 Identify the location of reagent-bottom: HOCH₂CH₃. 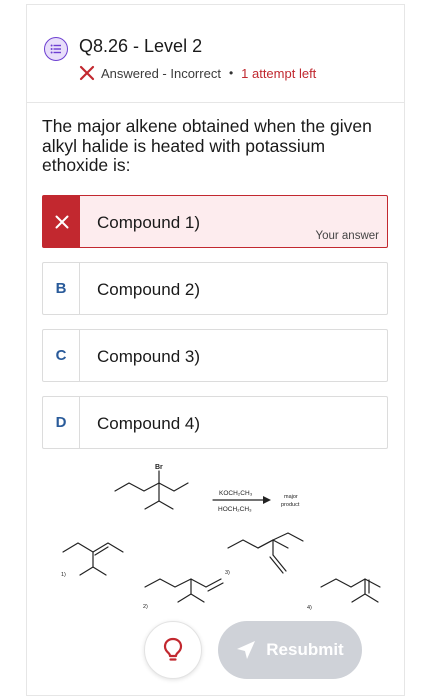
(235, 509).